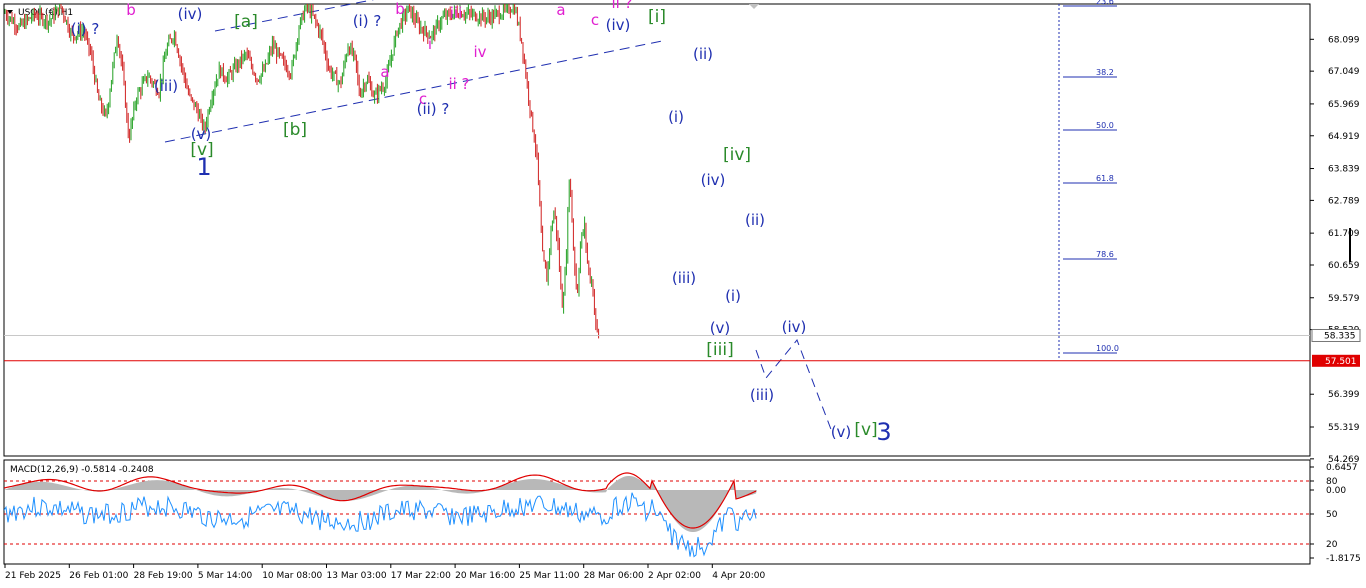  What do you see at coordinates (1105, 72) in the screenshot?
I see `fib-level-label: 38.2` at bounding box center [1105, 72].